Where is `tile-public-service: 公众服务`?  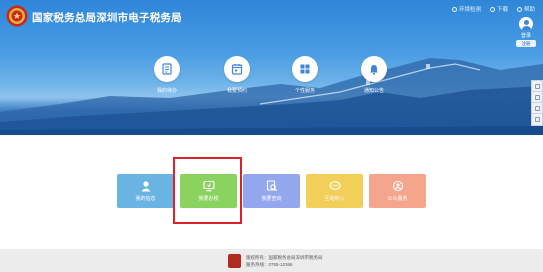 tile-public-service: 公众服务 is located at coordinates (397, 191).